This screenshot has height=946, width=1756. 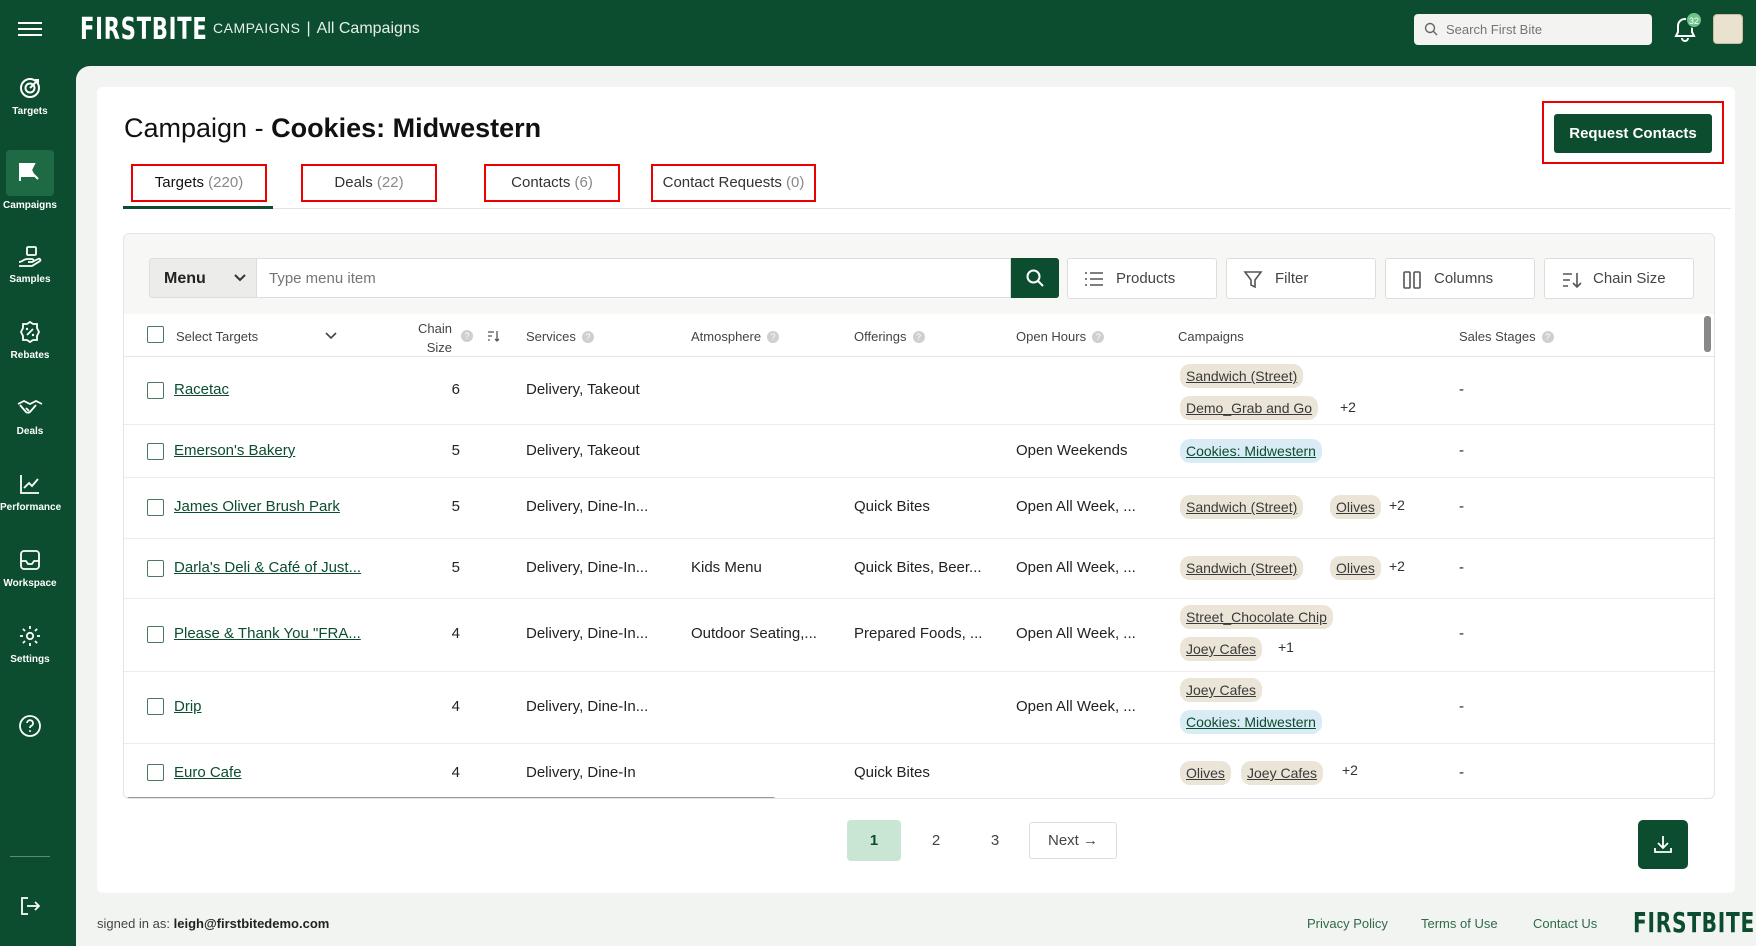 What do you see at coordinates (30, 568) in the screenshot?
I see `sidebar-item-workspace: Workspace` at bounding box center [30, 568].